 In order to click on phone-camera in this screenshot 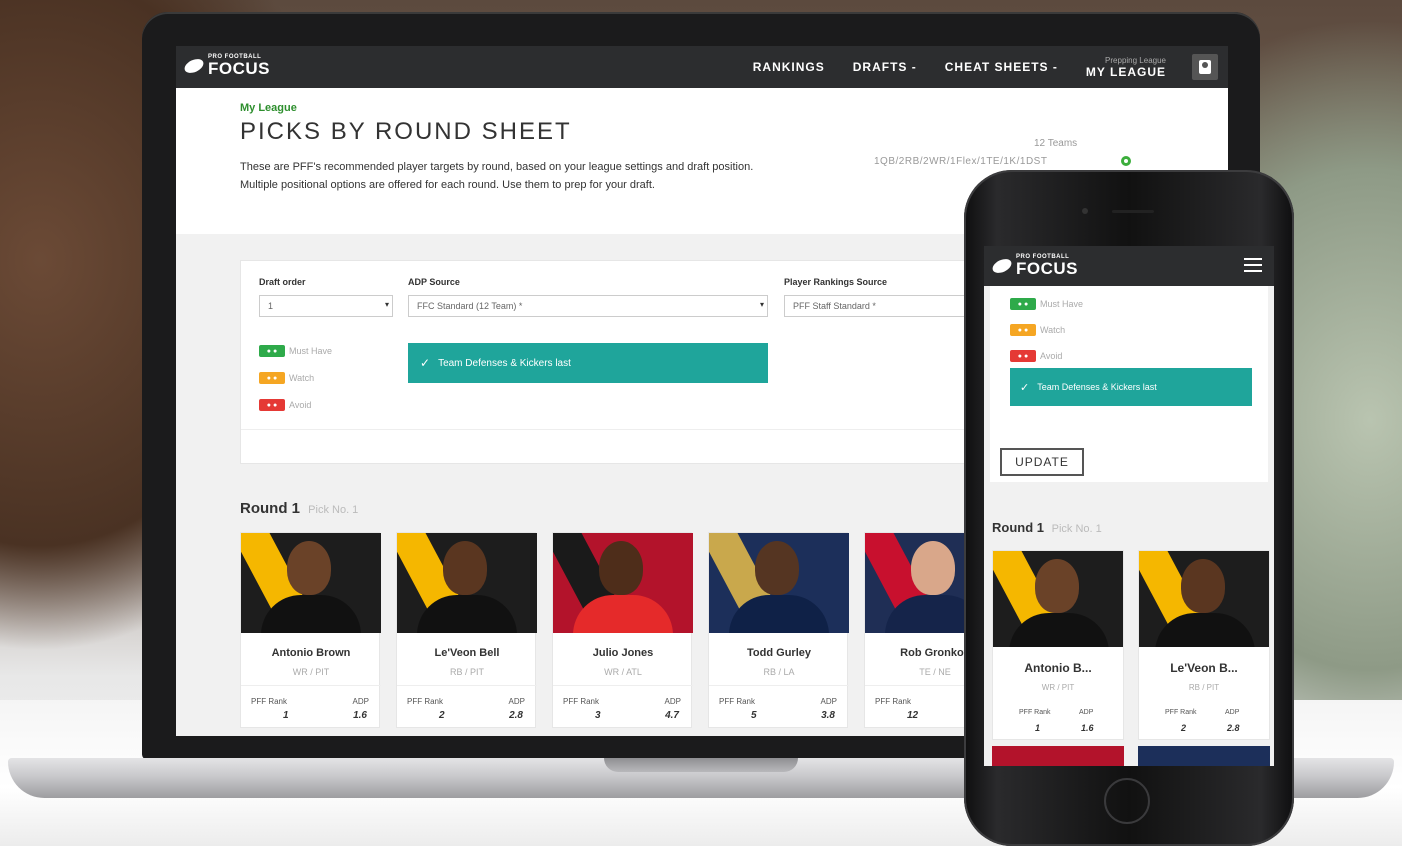, I will do `click(1085, 211)`.